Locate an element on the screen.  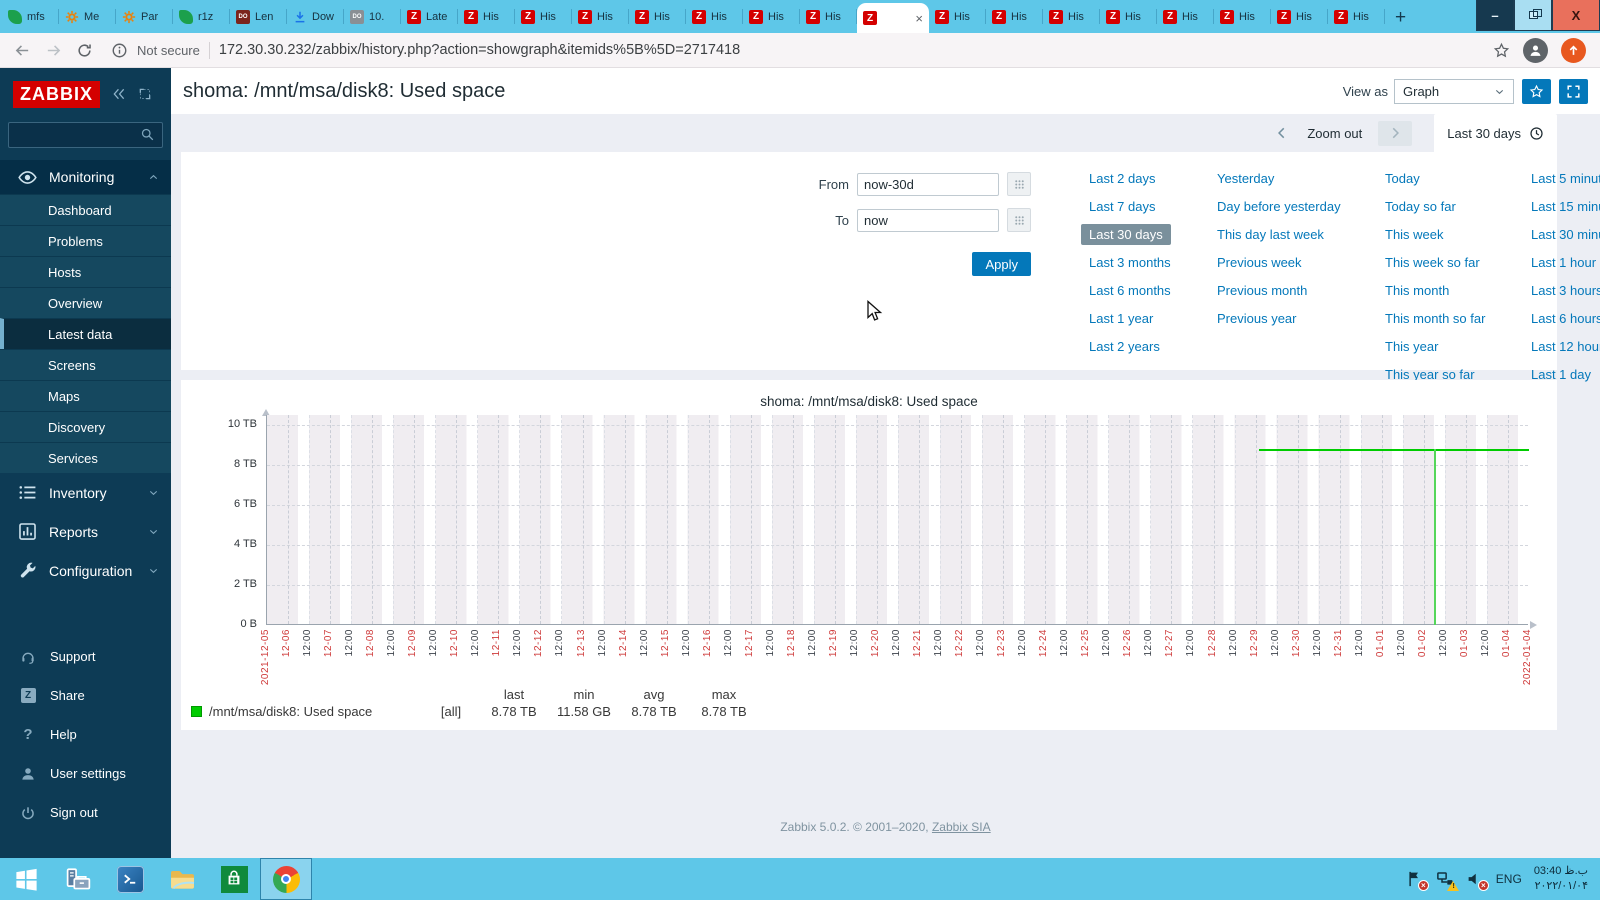
quick-range-last-1-hour: Last 1 hour is located at coordinates (1563, 262).